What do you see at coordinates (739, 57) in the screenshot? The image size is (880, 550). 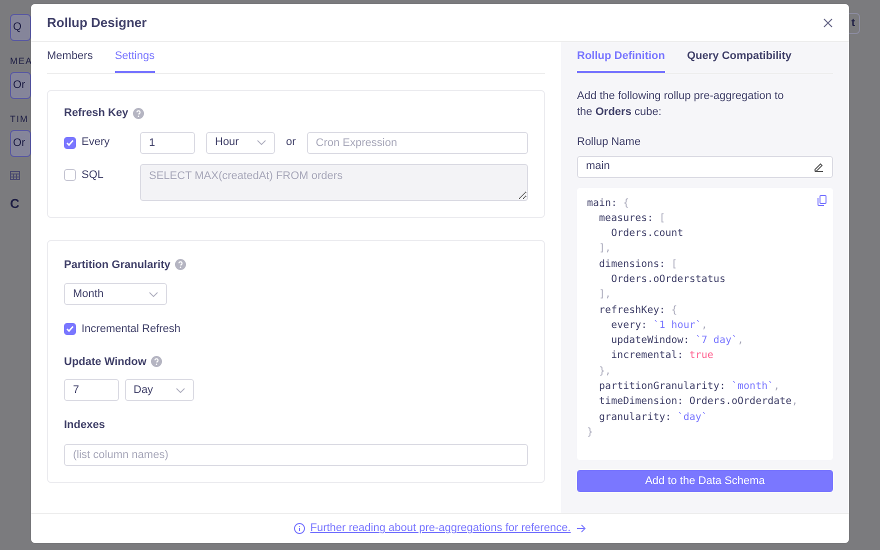 I see `tab: Query Compatibility` at bounding box center [739, 57].